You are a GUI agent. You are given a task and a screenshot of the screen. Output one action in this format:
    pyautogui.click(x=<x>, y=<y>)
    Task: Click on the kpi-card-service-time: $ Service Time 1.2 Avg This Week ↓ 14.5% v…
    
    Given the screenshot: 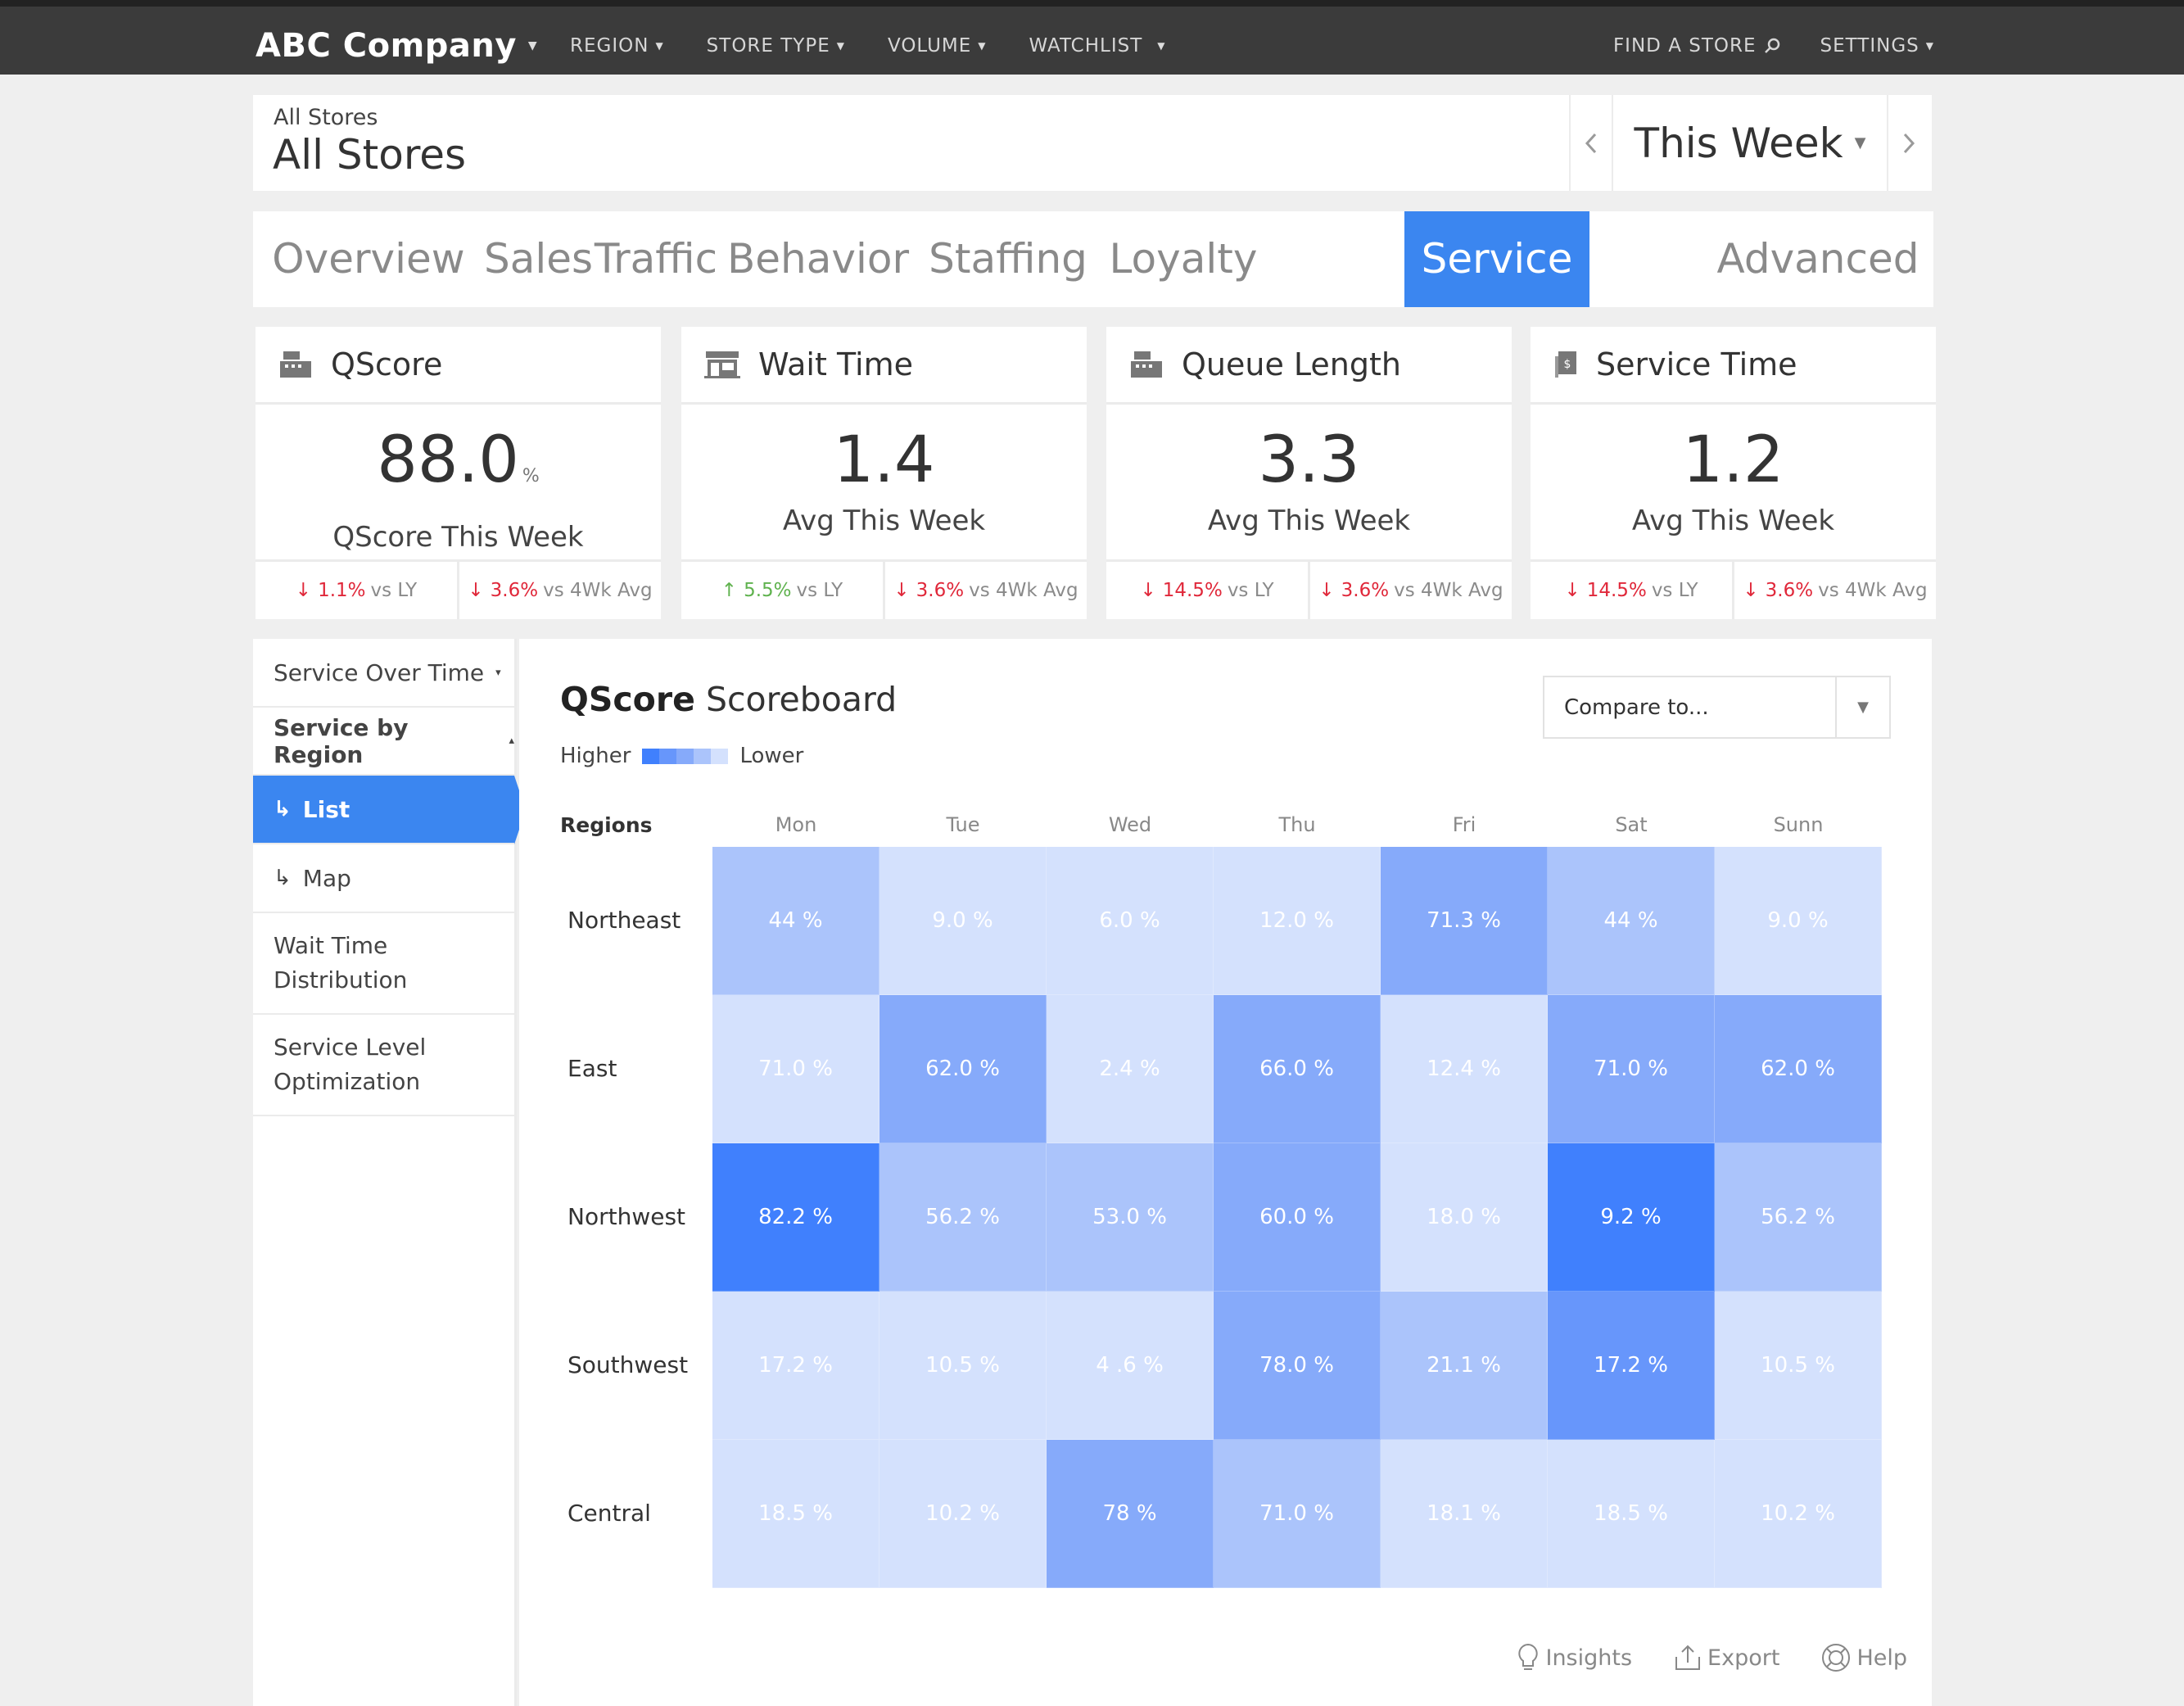 What is the action you would take?
    pyautogui.click(x=1733, y=473)
    